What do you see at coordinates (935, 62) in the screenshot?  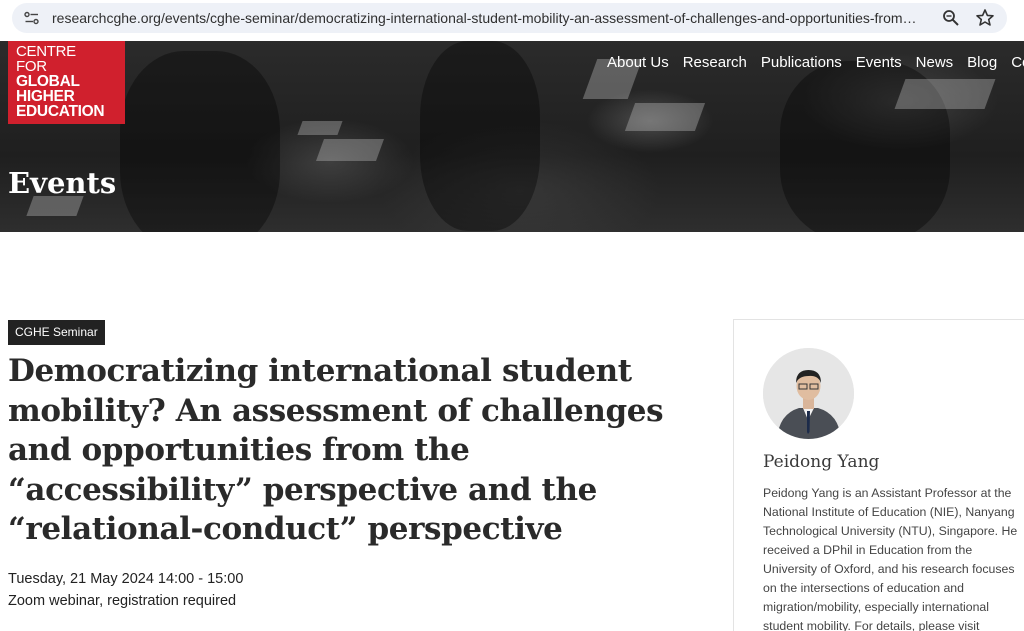 I see `nav-item-news: News` at bounding box center [935, 62].